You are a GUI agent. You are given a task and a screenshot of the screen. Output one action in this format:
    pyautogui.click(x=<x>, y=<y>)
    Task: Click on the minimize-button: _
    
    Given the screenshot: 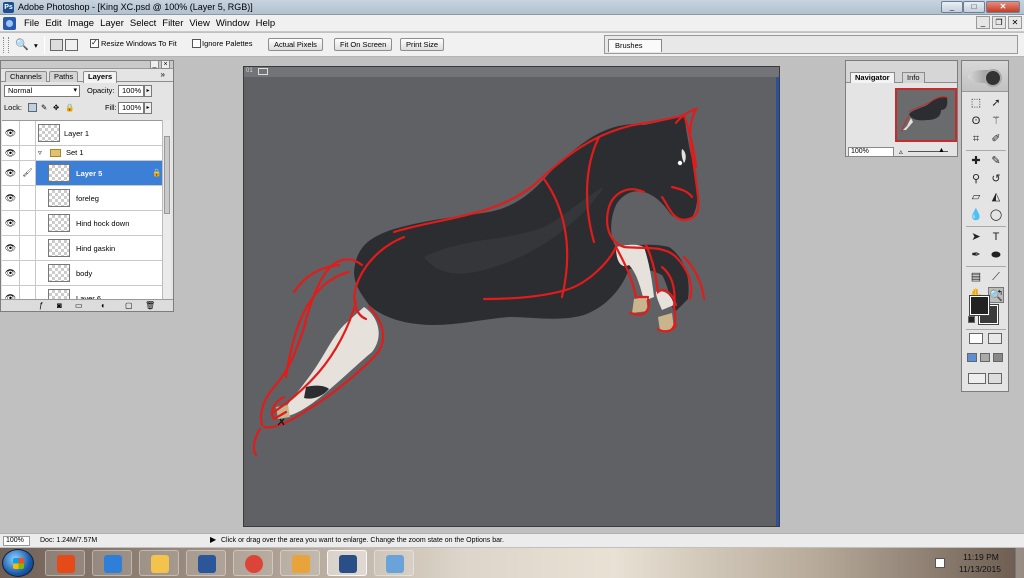 What is the action you would take?
    pyautogui.click(x=952, y=7)
    